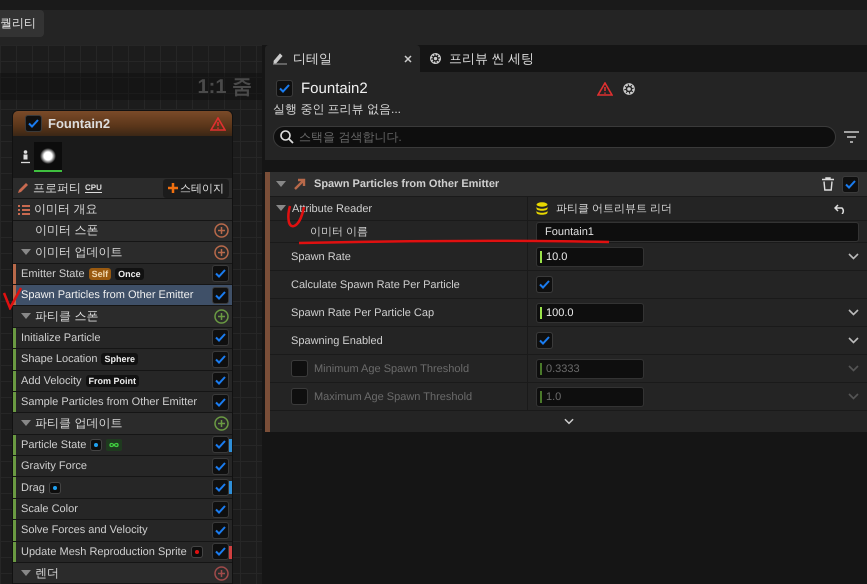 Image resolution: width=867 pixels, height=584 pixels. What do you see at coordinates (300, 184) in the screenshot?
I see `arrow-icon` at bounding box center [300, 184].